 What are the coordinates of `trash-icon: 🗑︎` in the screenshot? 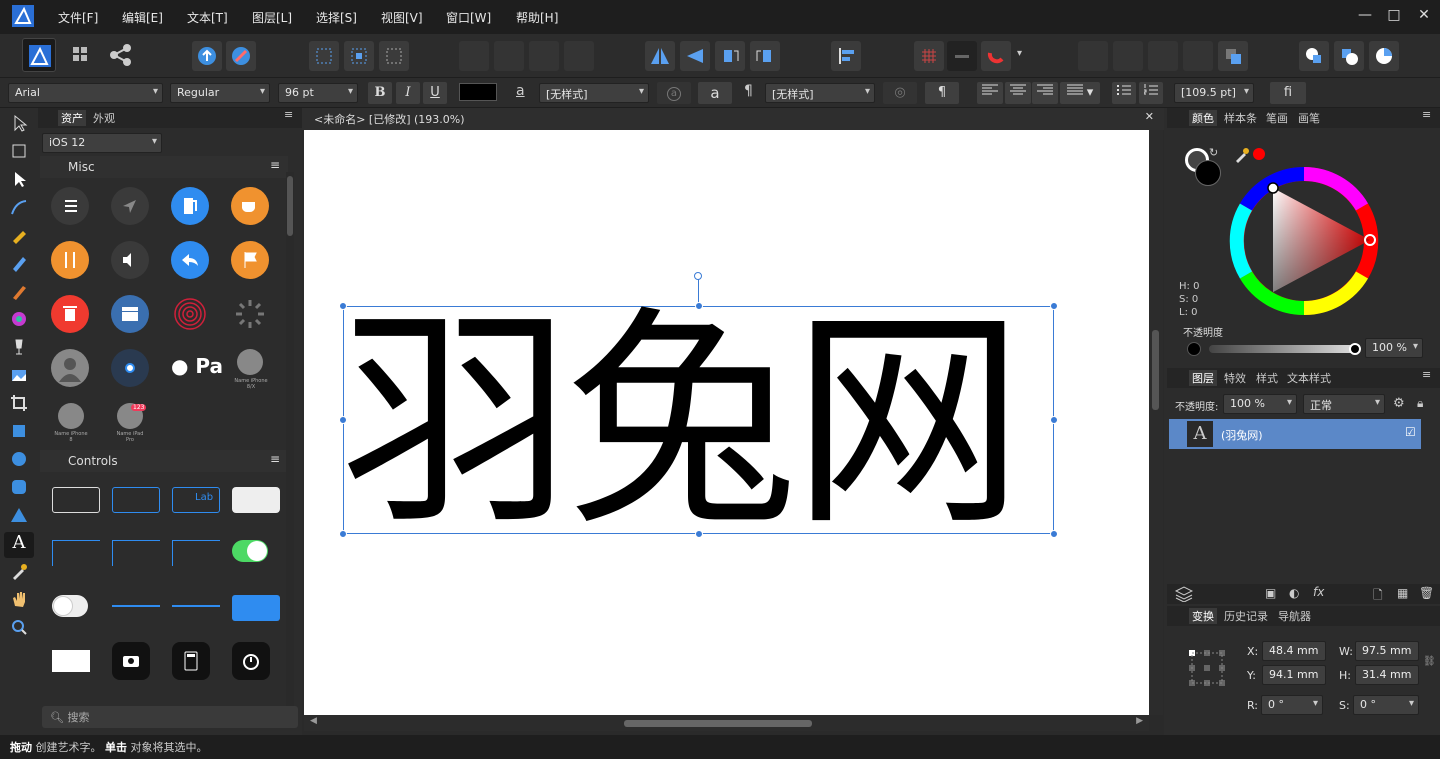 It's located at (1426, 593).